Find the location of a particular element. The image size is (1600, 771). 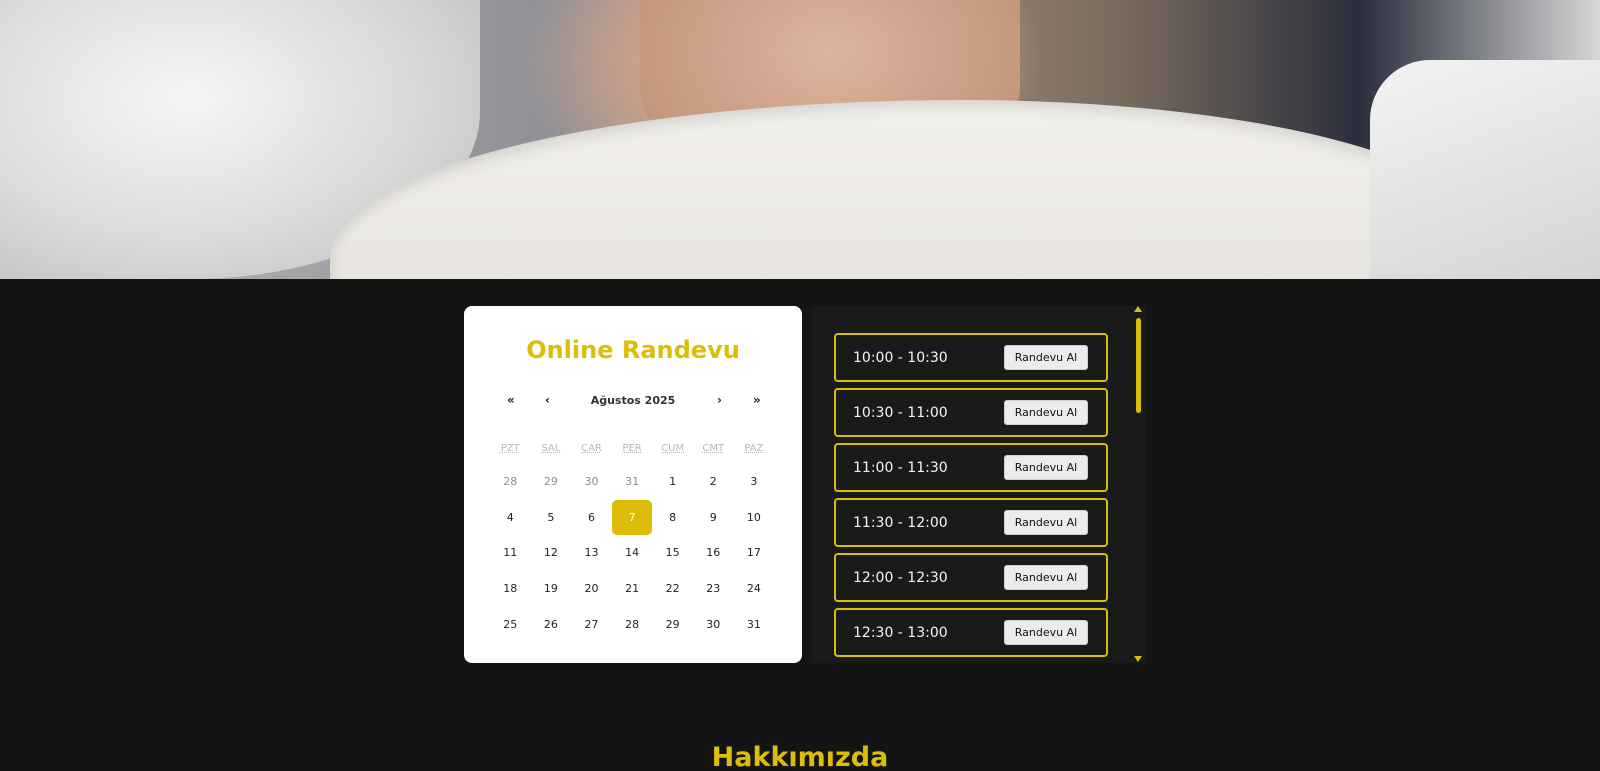

next-year-button: » is located at coordinates (757, 400).